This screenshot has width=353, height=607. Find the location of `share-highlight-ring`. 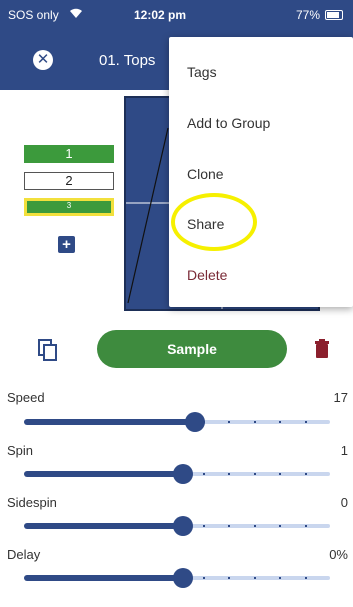

share-highlight-ring is located at coordinates (214, 222).